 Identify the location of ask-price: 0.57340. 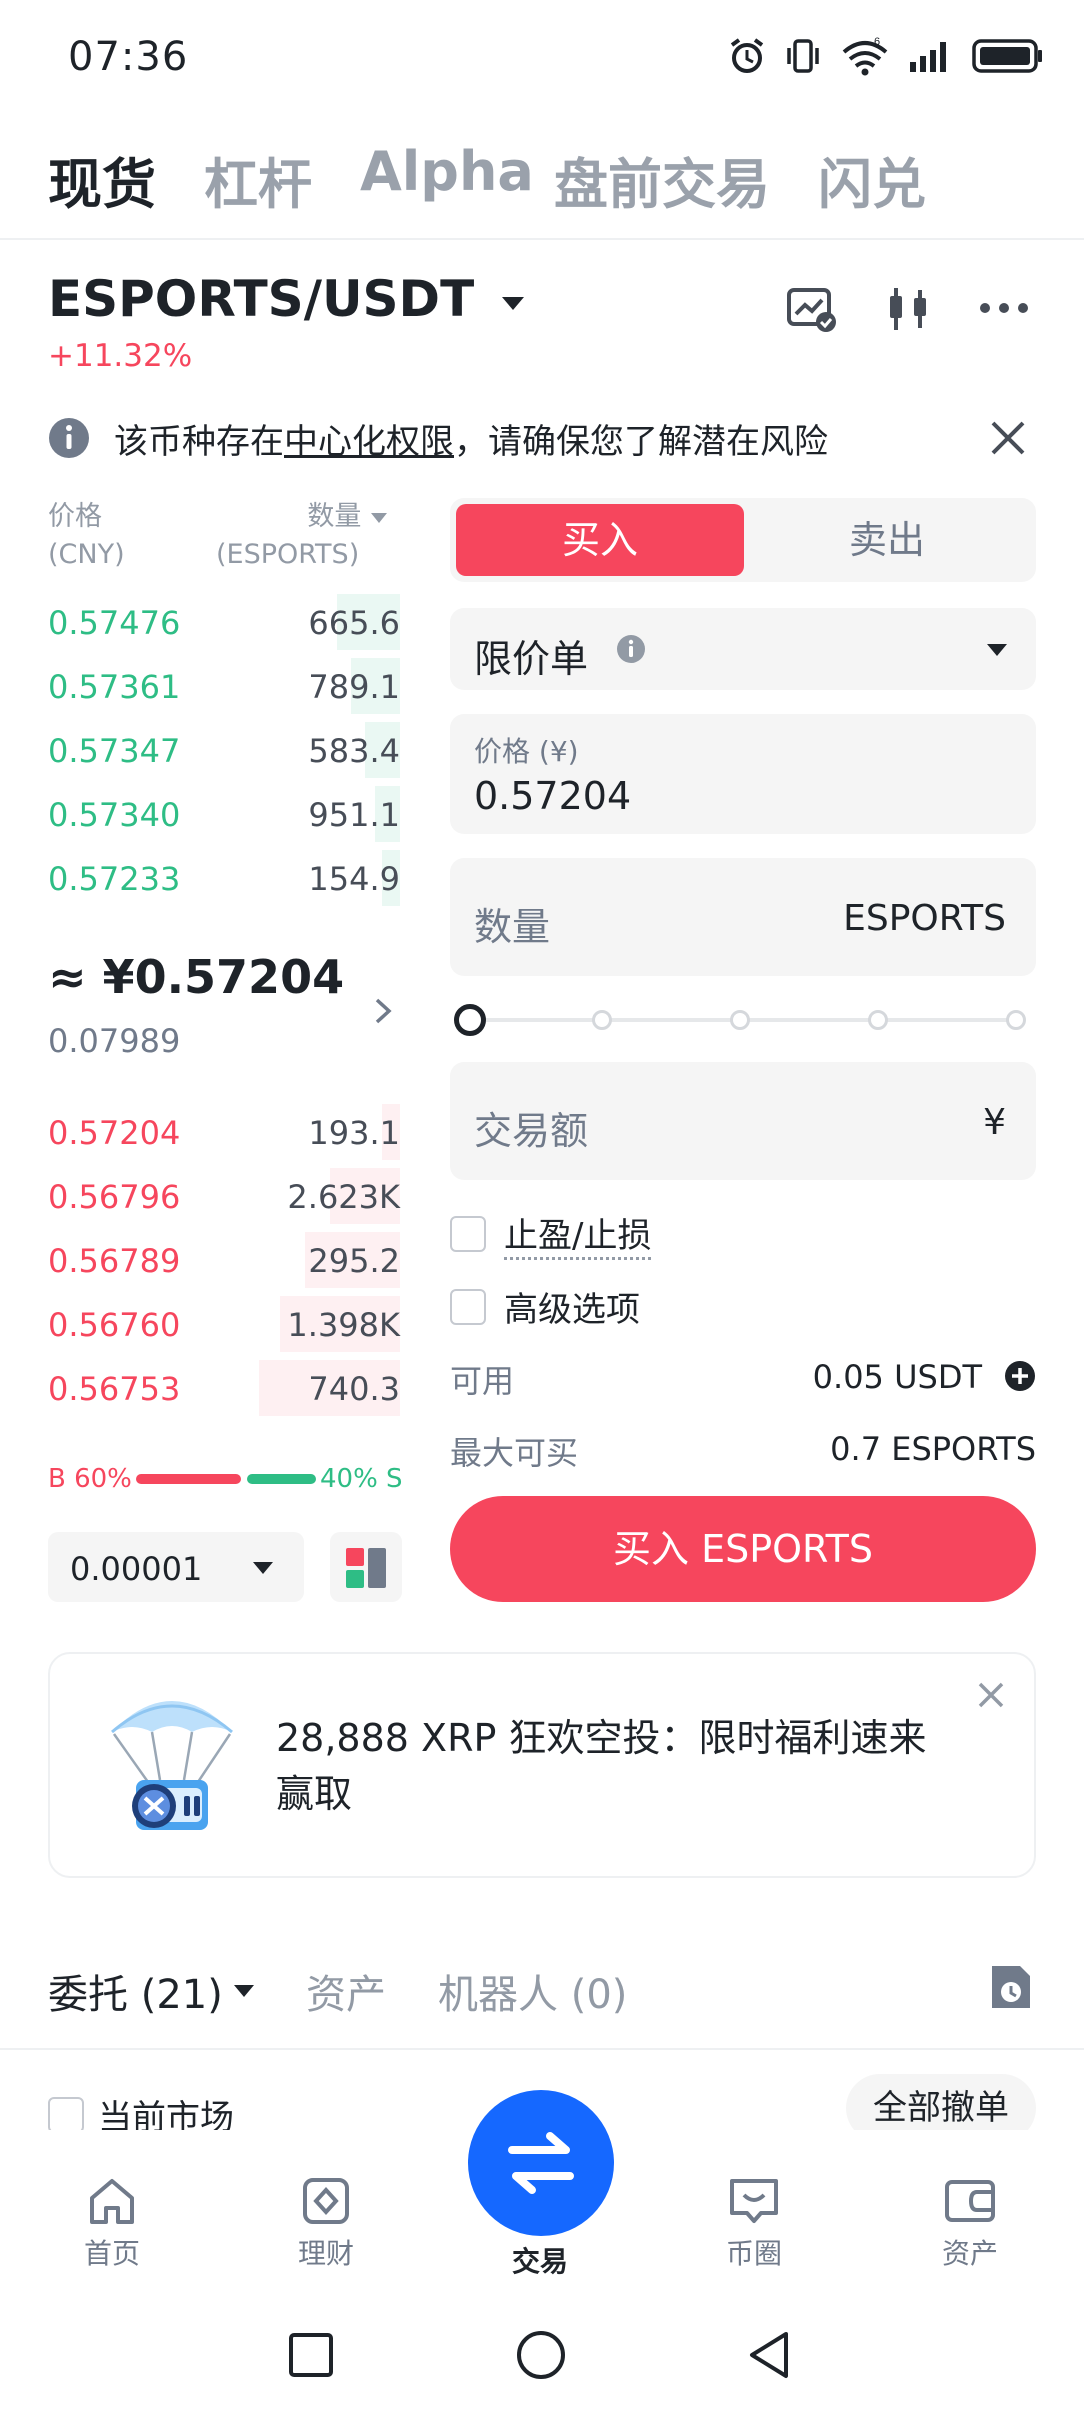
(114, 815).